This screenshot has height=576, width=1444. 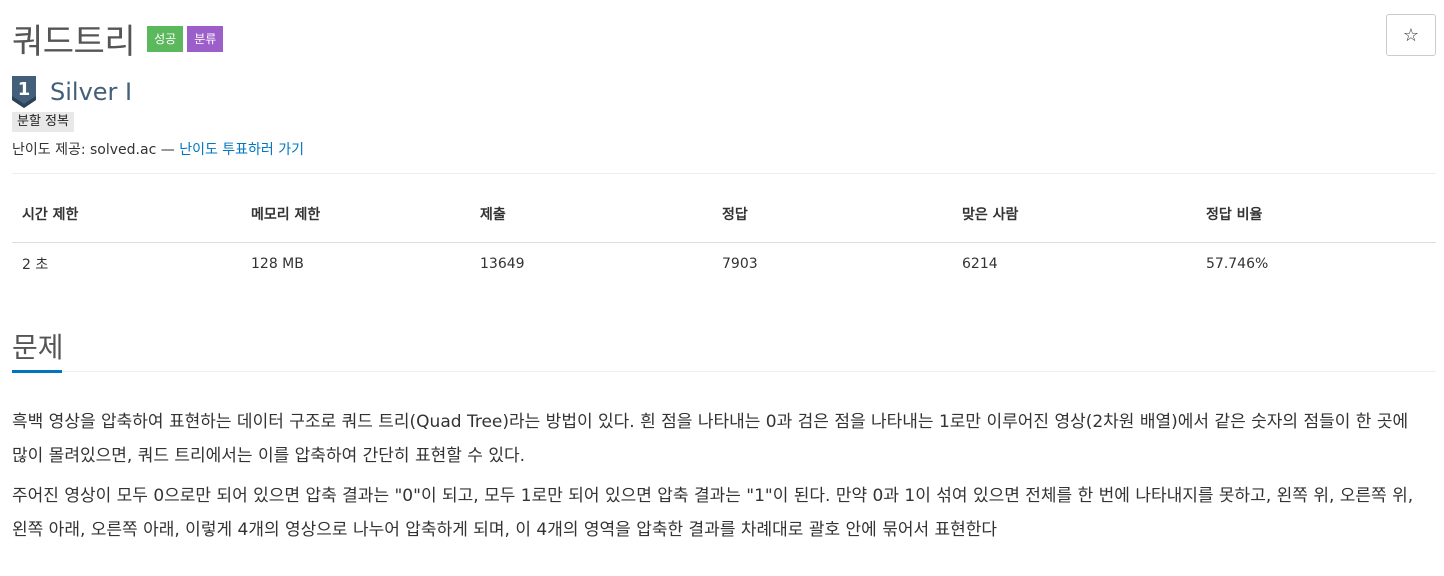 I want to click on header-solved-users: 맞은 사람, so click(x=1074, y=220).